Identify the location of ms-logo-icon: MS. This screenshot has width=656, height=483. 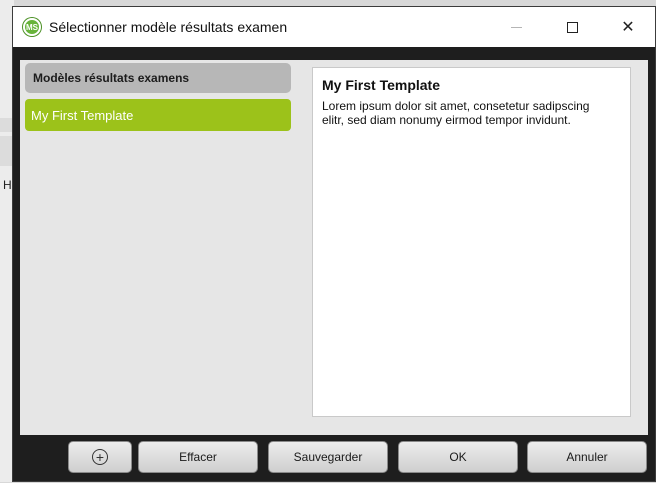
(32, 27).